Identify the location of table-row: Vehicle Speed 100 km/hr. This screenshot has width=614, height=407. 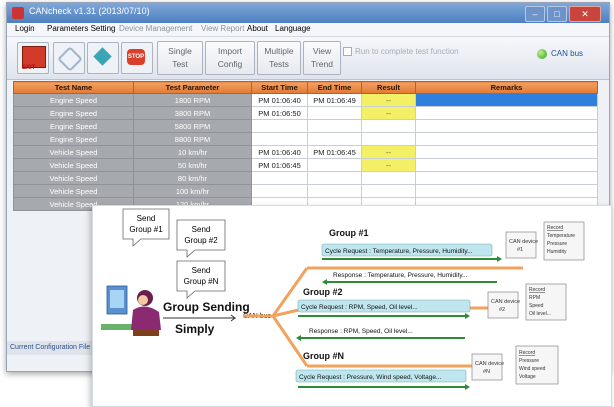
(305, 191).